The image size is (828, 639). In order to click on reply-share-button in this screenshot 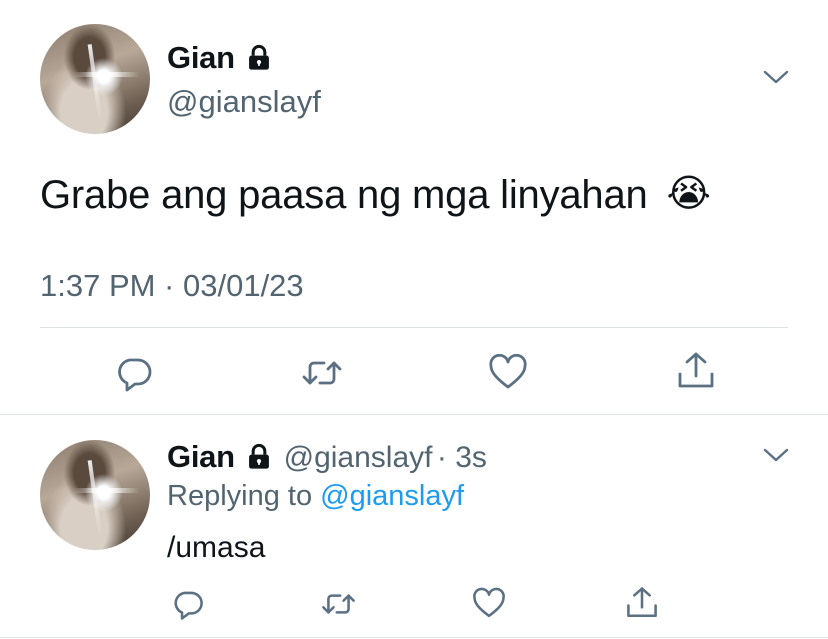, I will do `click(642, 603)`.